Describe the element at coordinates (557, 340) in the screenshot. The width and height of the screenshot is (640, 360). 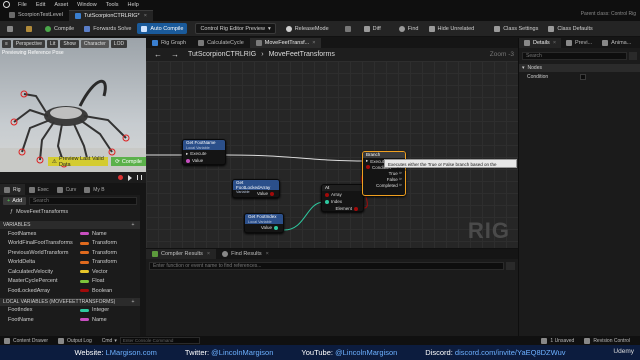
I see `unsaved-button: 1 Unsaved` at that location.